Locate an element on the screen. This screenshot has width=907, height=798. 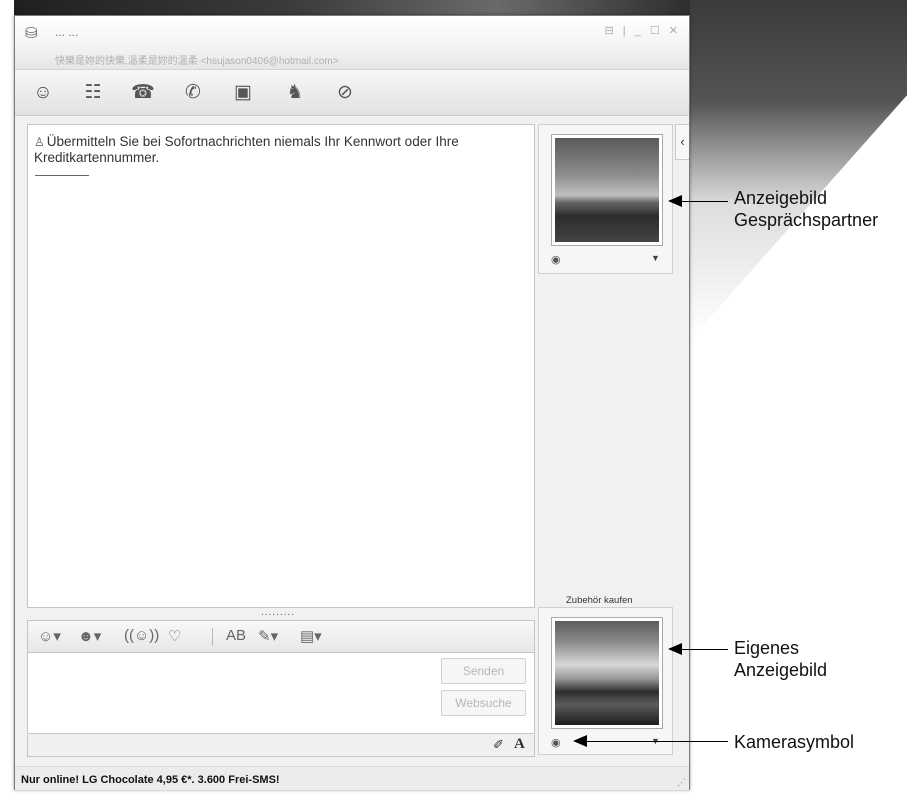
wink-icon: ☻▾ is located at coordinates (89, 636).